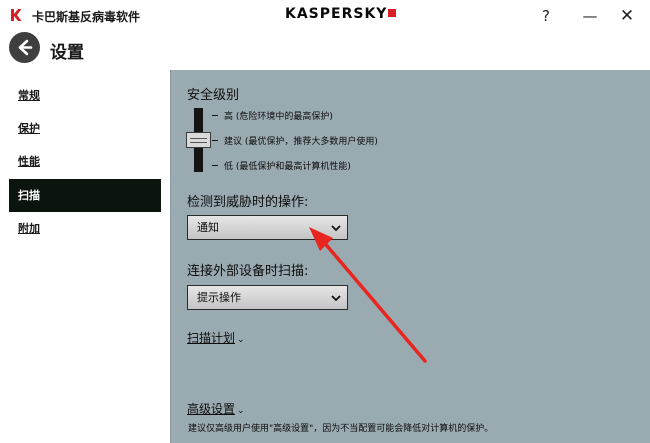 This screenshot has width=650, height=443. I want to click on advanced-settings-link-label: 高级设置, so click(211, 409).